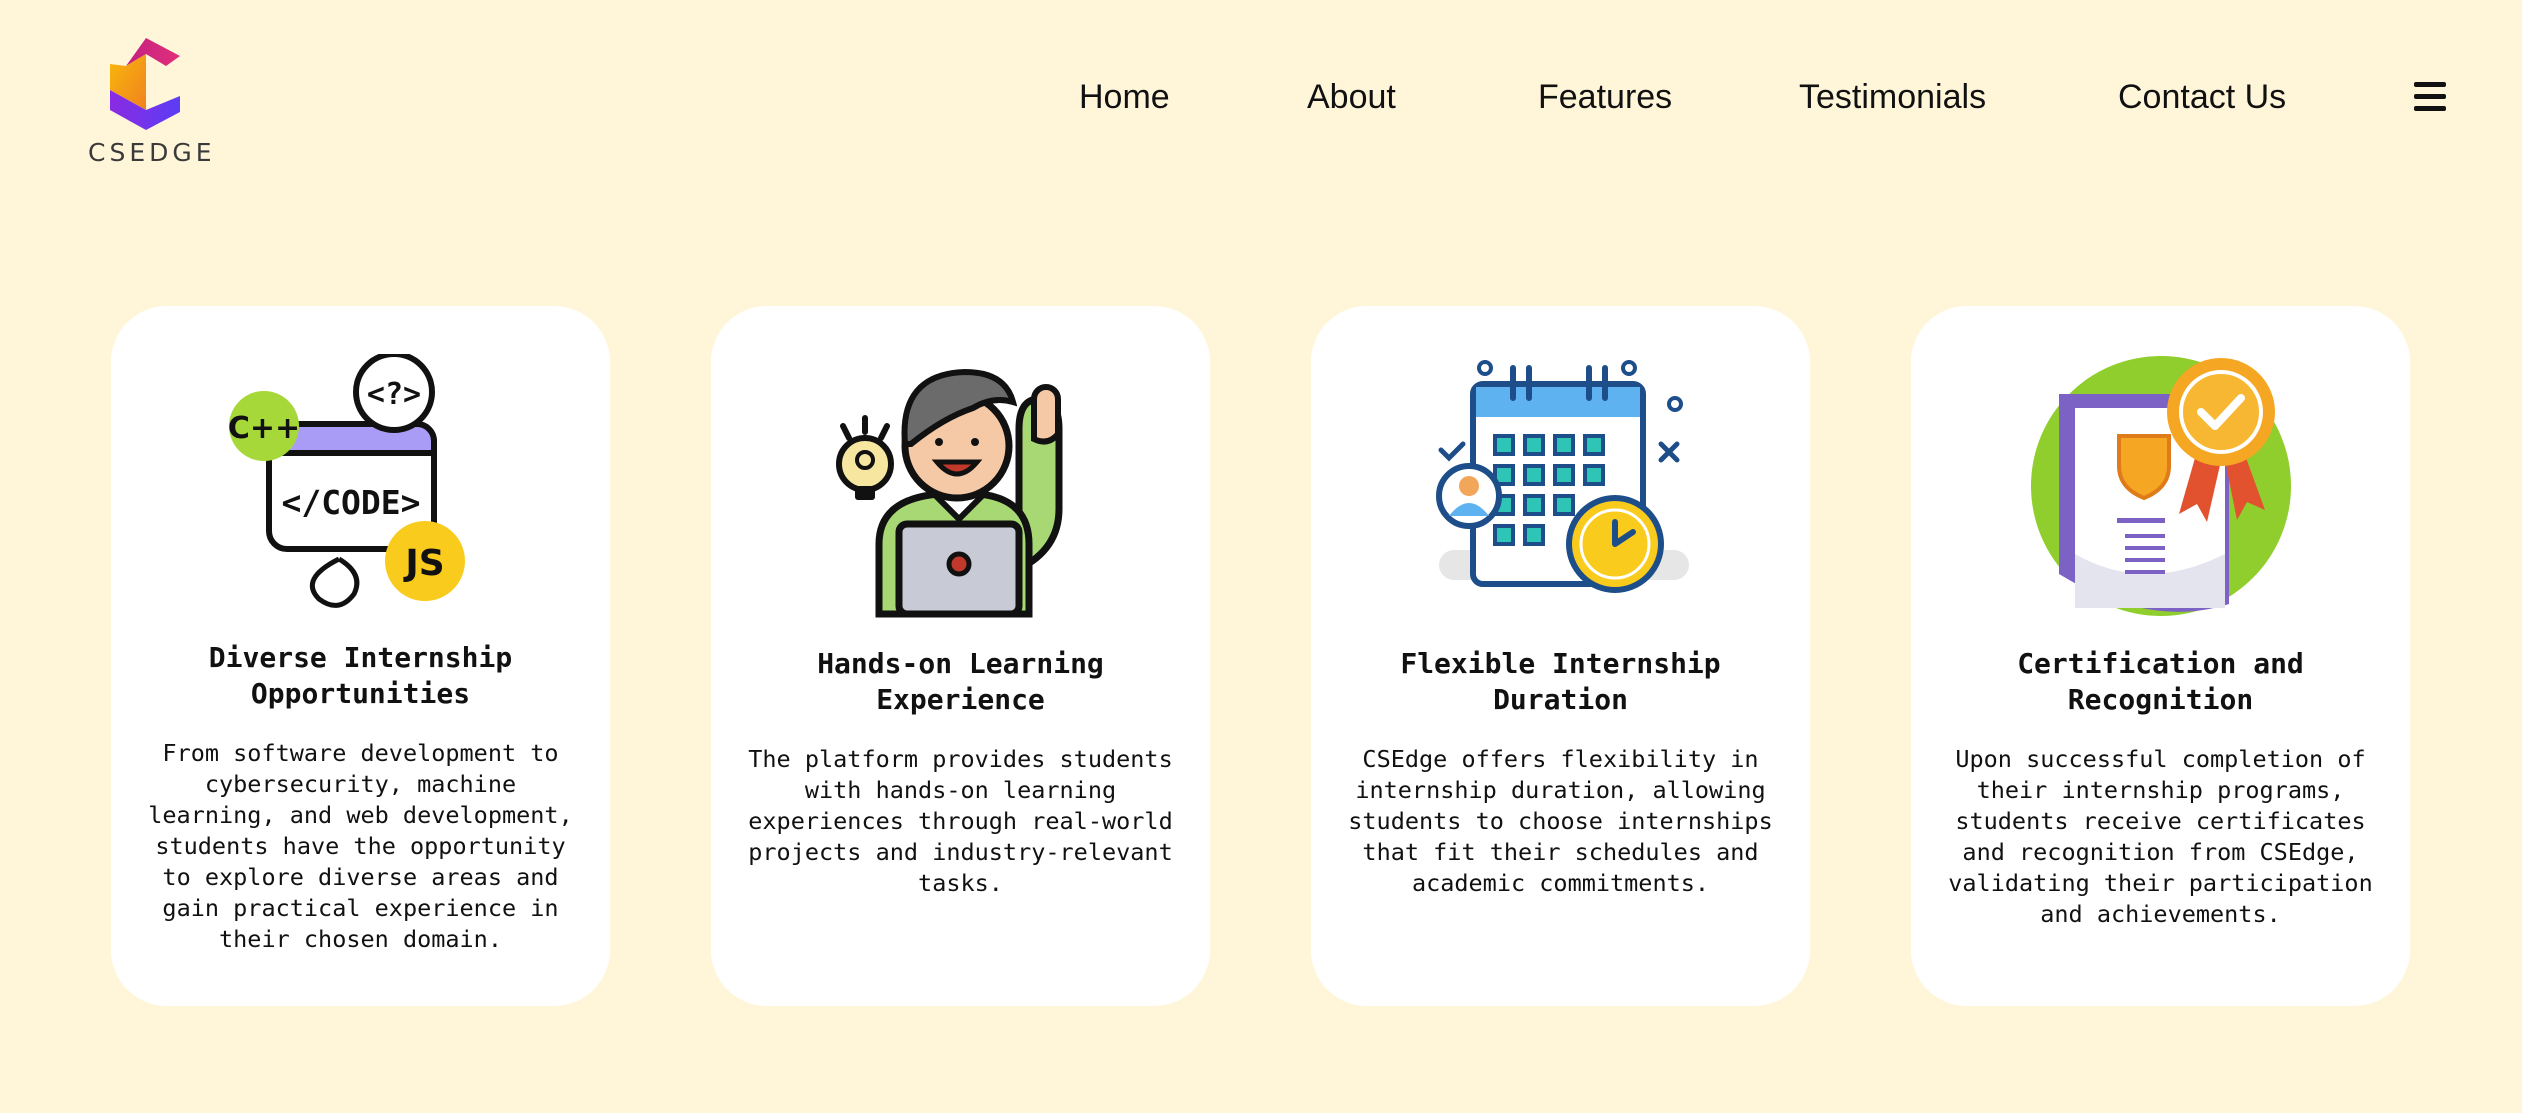 The image size is (2522, 1113). I want to click on certificate-badge-icon, so click(2161, 486).